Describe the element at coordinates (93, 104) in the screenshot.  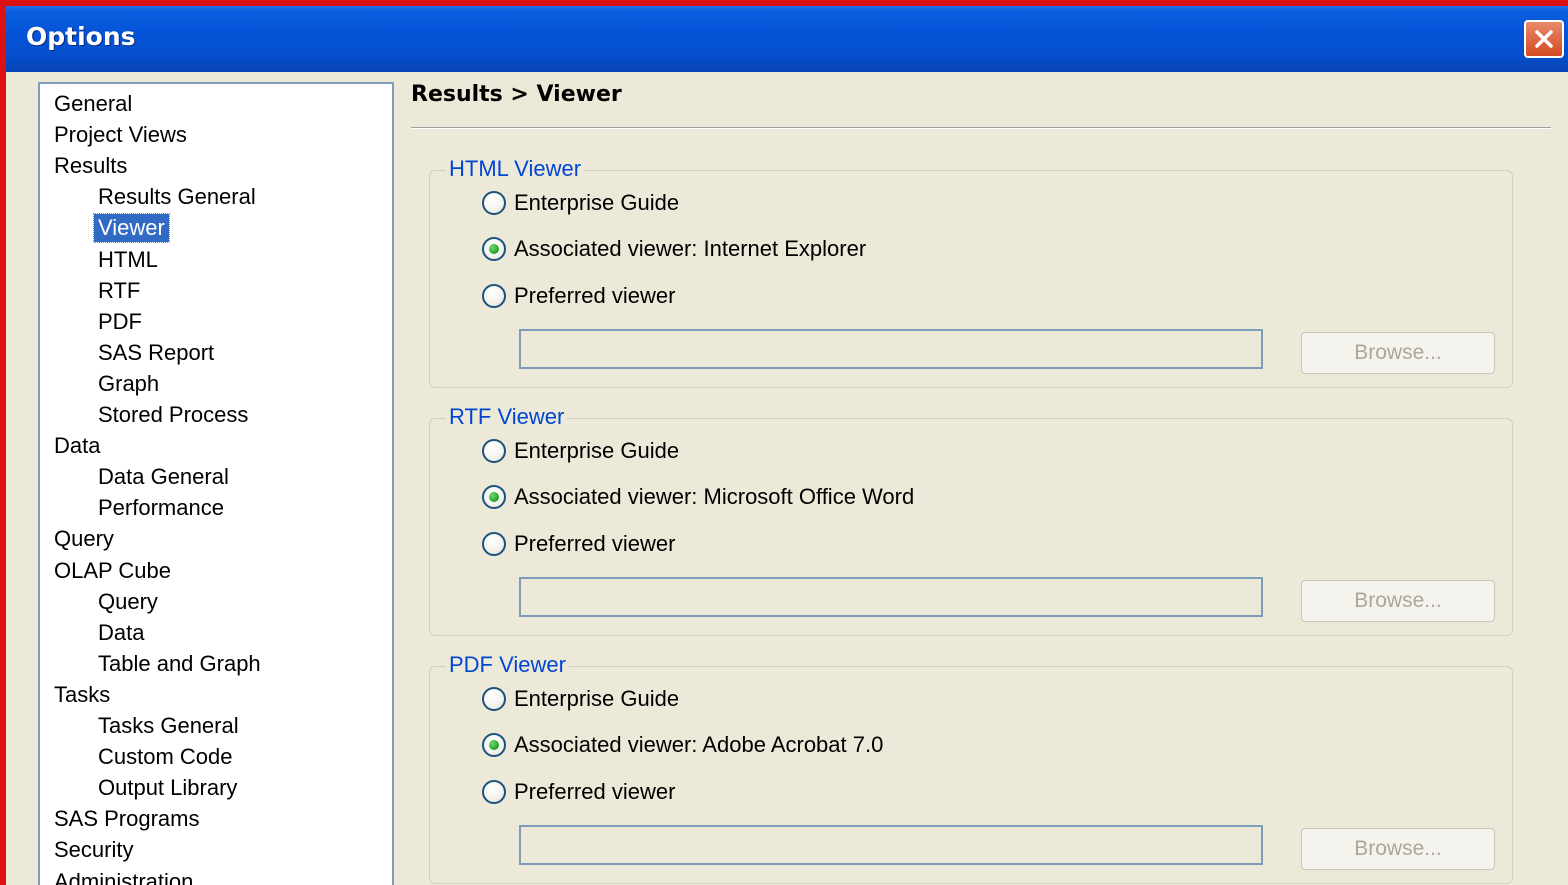
I see `tree-item-general: General` at that location.